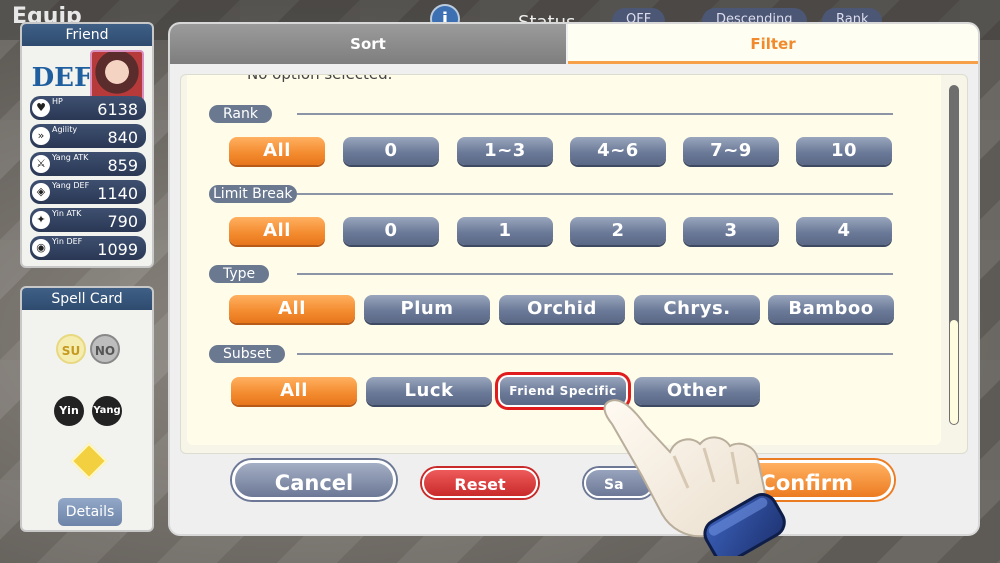 This screenshot has height=563, width=1000. Describe the element at coordinates (239, 274) in the screenshot. I see `section-label-type: Type` at that location.